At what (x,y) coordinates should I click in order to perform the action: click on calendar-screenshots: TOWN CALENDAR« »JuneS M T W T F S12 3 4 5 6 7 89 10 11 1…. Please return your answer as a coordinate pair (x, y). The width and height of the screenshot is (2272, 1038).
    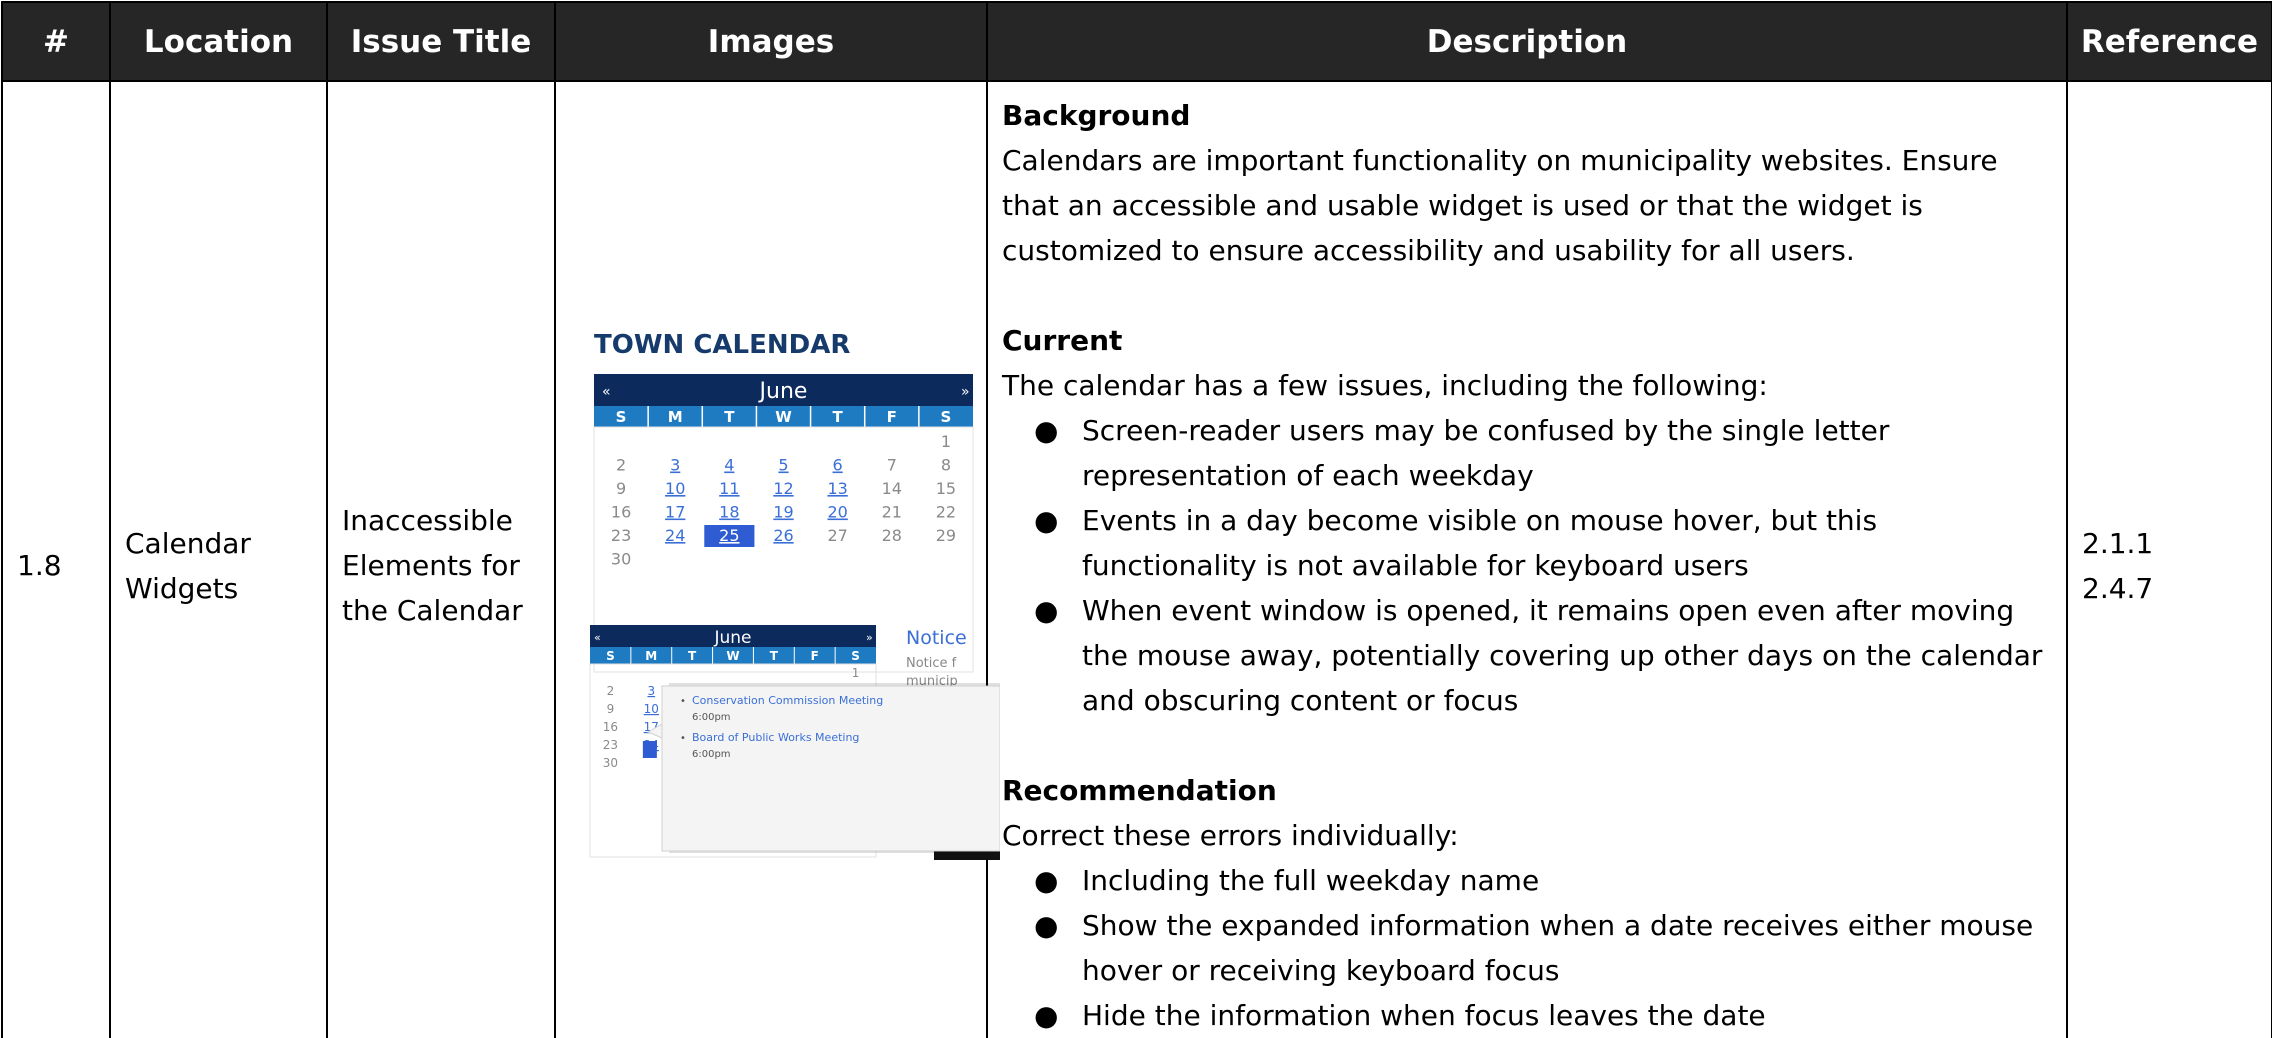
    Looking at the image, I should click on (795, 595).